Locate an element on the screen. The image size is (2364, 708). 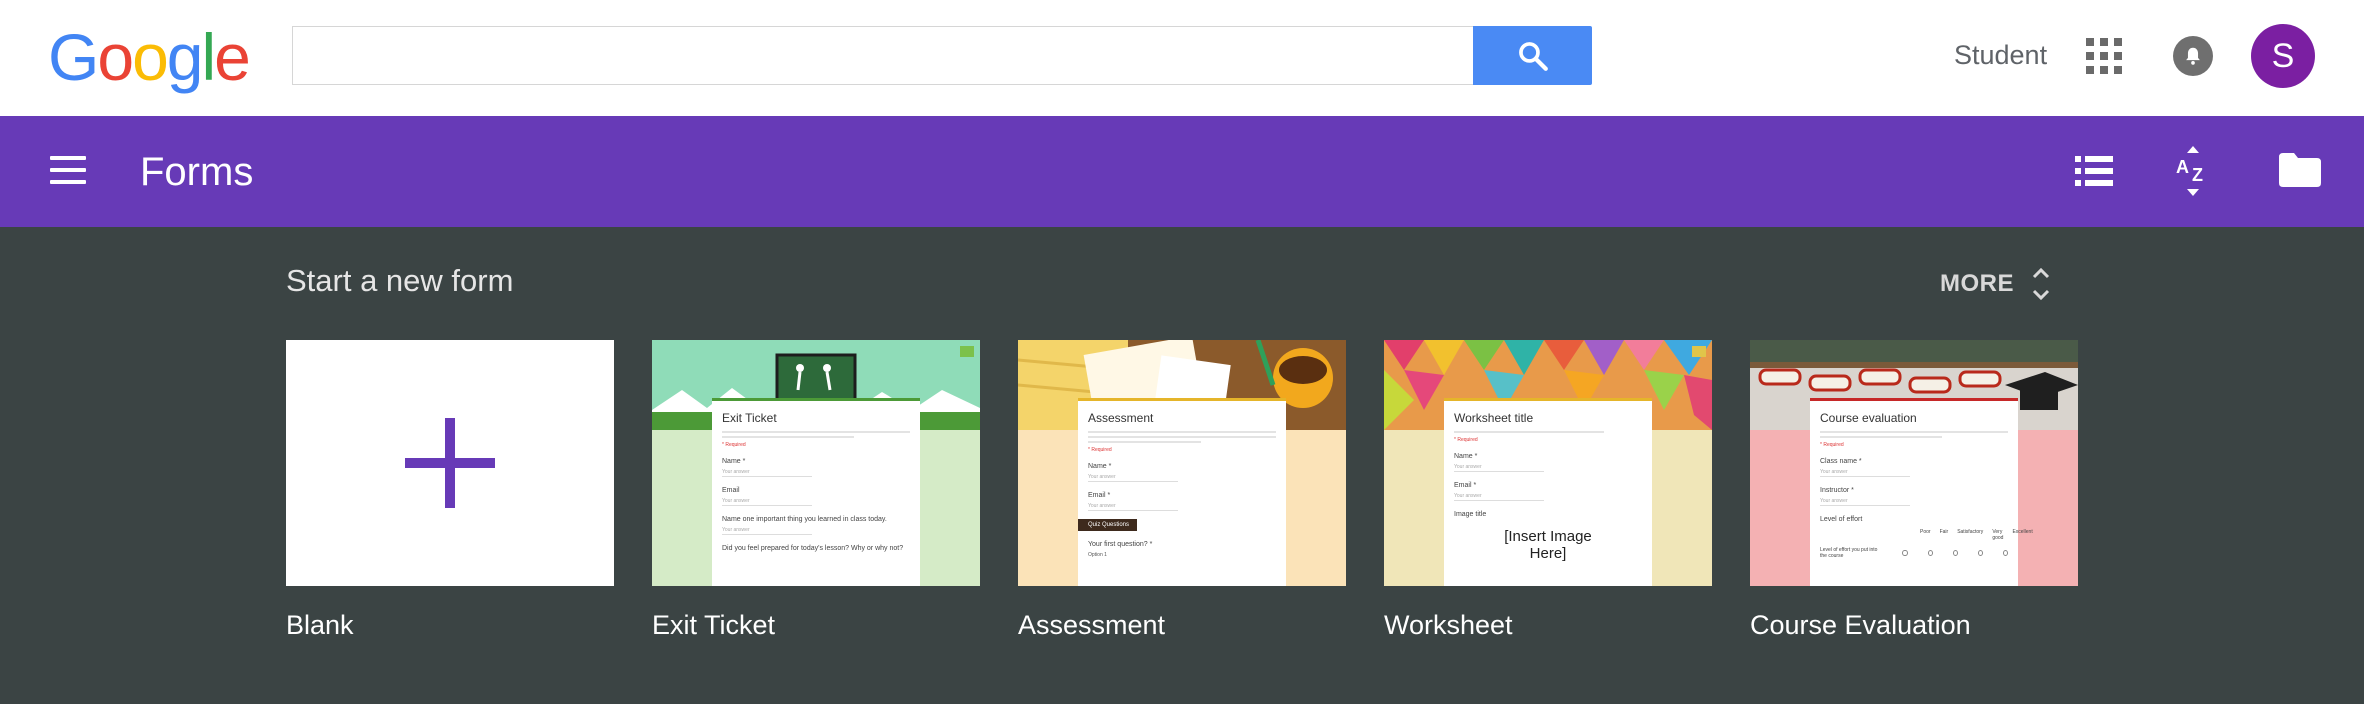
list-view-icon is located at coordinates (2094, 171).